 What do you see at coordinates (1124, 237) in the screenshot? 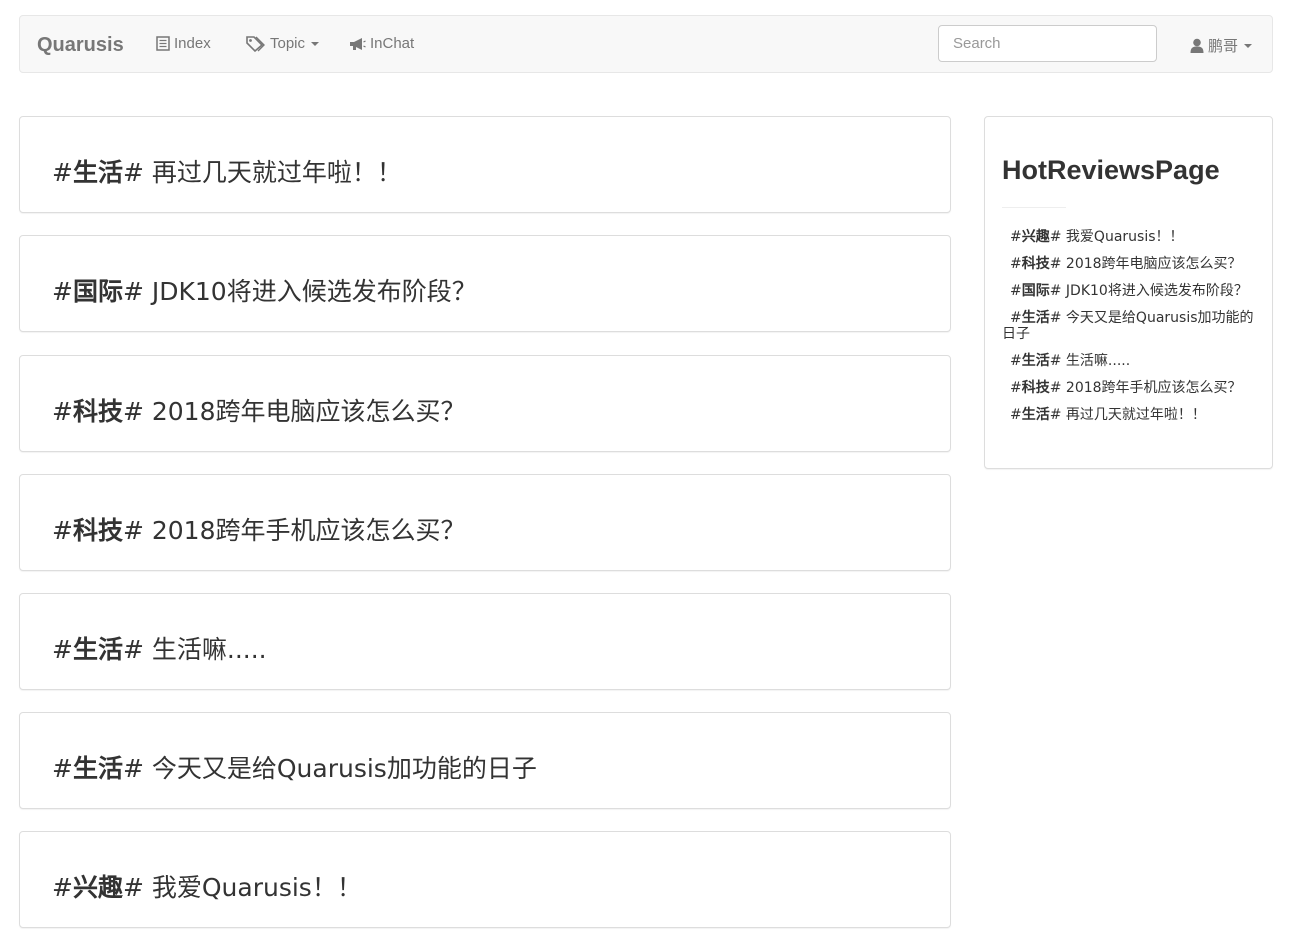
I see `hot-review-text: 我爱Quarusis！！` at bounding box center [1124, 237].